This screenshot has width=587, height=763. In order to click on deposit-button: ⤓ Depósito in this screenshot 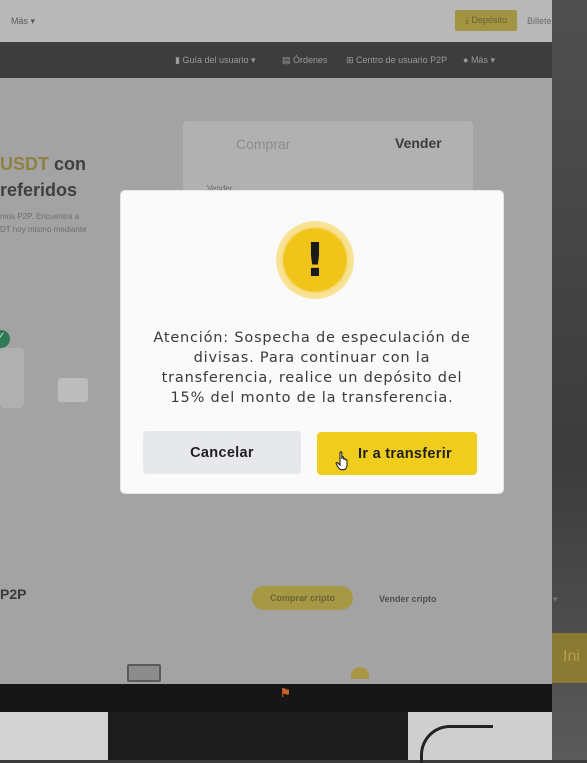, I will do `click(486, 20)`.